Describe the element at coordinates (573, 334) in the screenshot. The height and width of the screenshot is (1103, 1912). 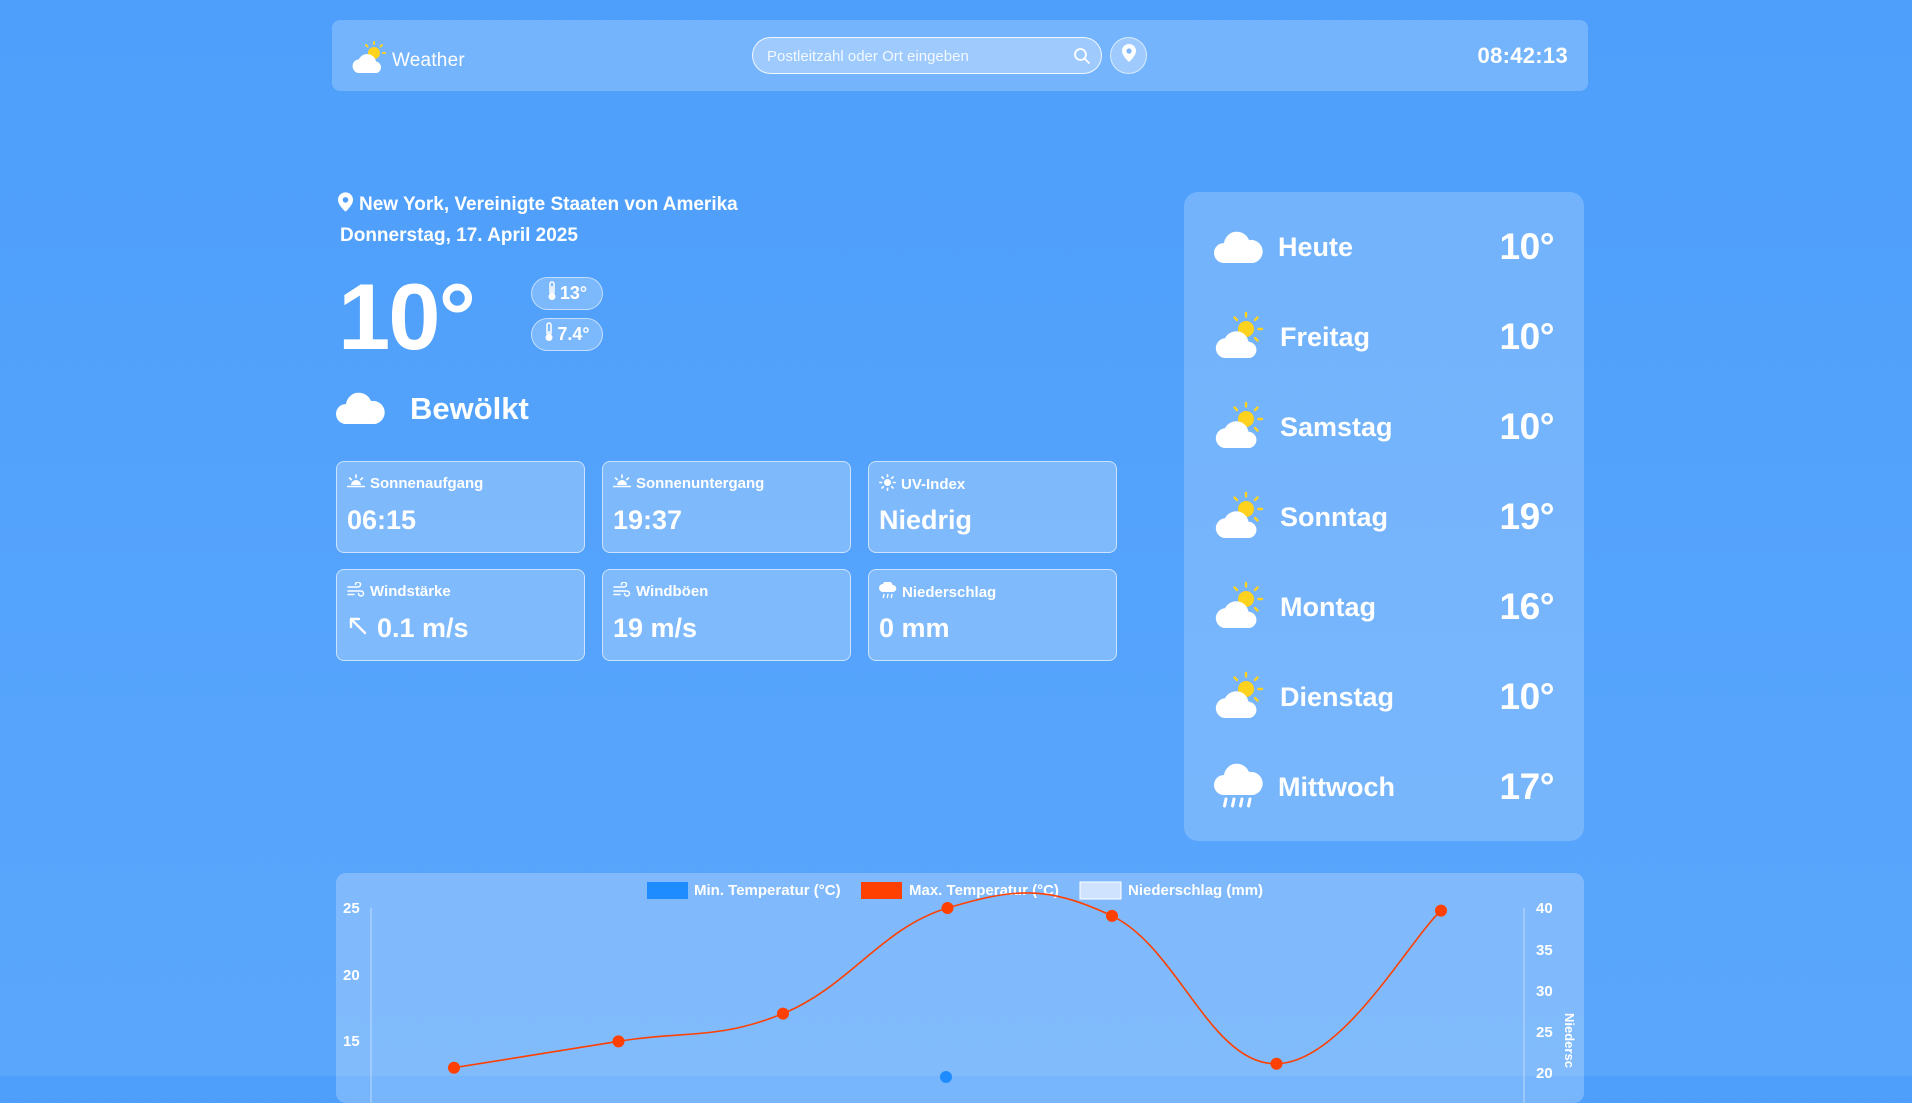
I see `min-temperature: 7.4°` at that location.